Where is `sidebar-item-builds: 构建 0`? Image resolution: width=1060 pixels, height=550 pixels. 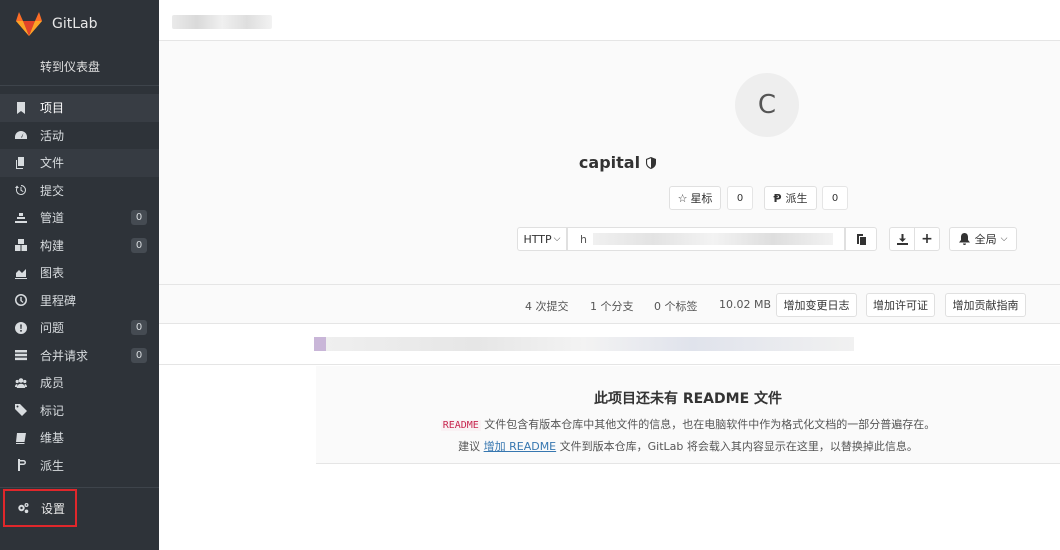 sidebar-item-builds: 构建 0 is located at coordinates (79, 246).